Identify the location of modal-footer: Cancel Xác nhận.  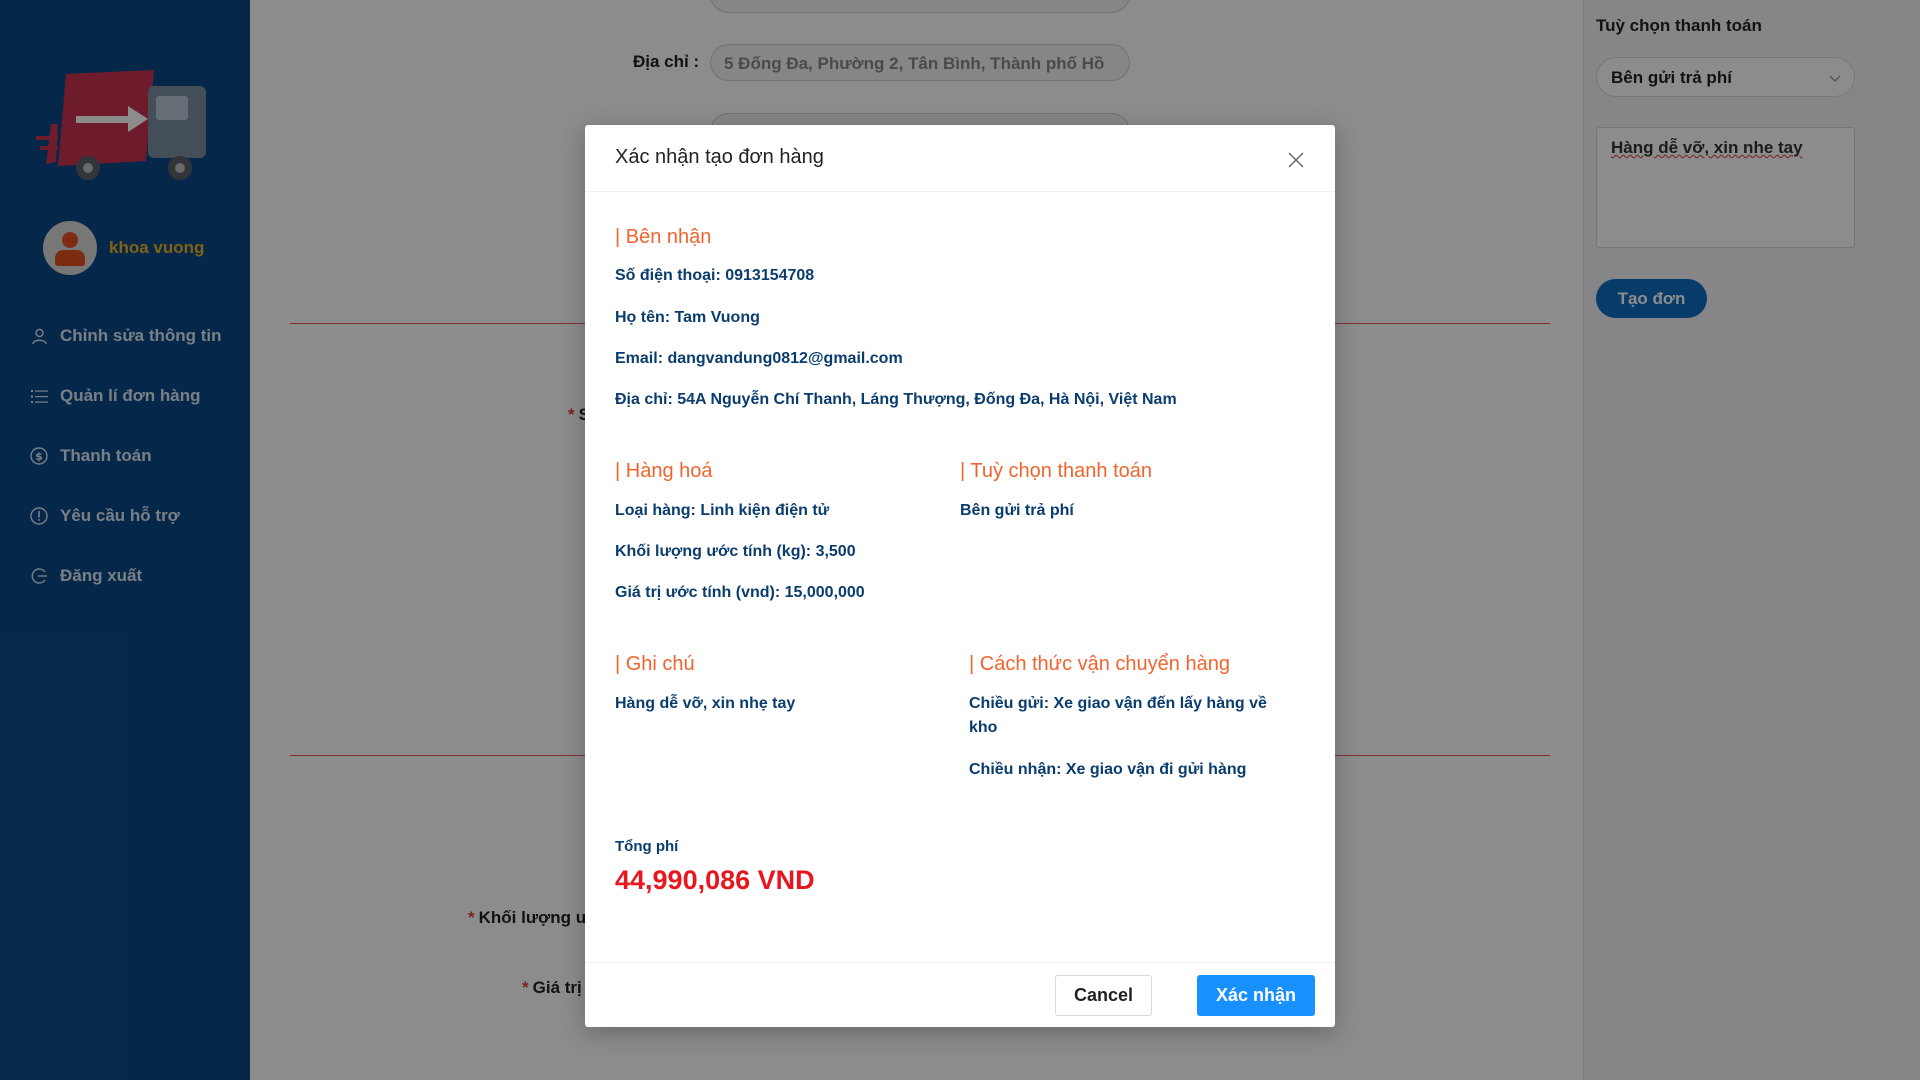
(960, 994).